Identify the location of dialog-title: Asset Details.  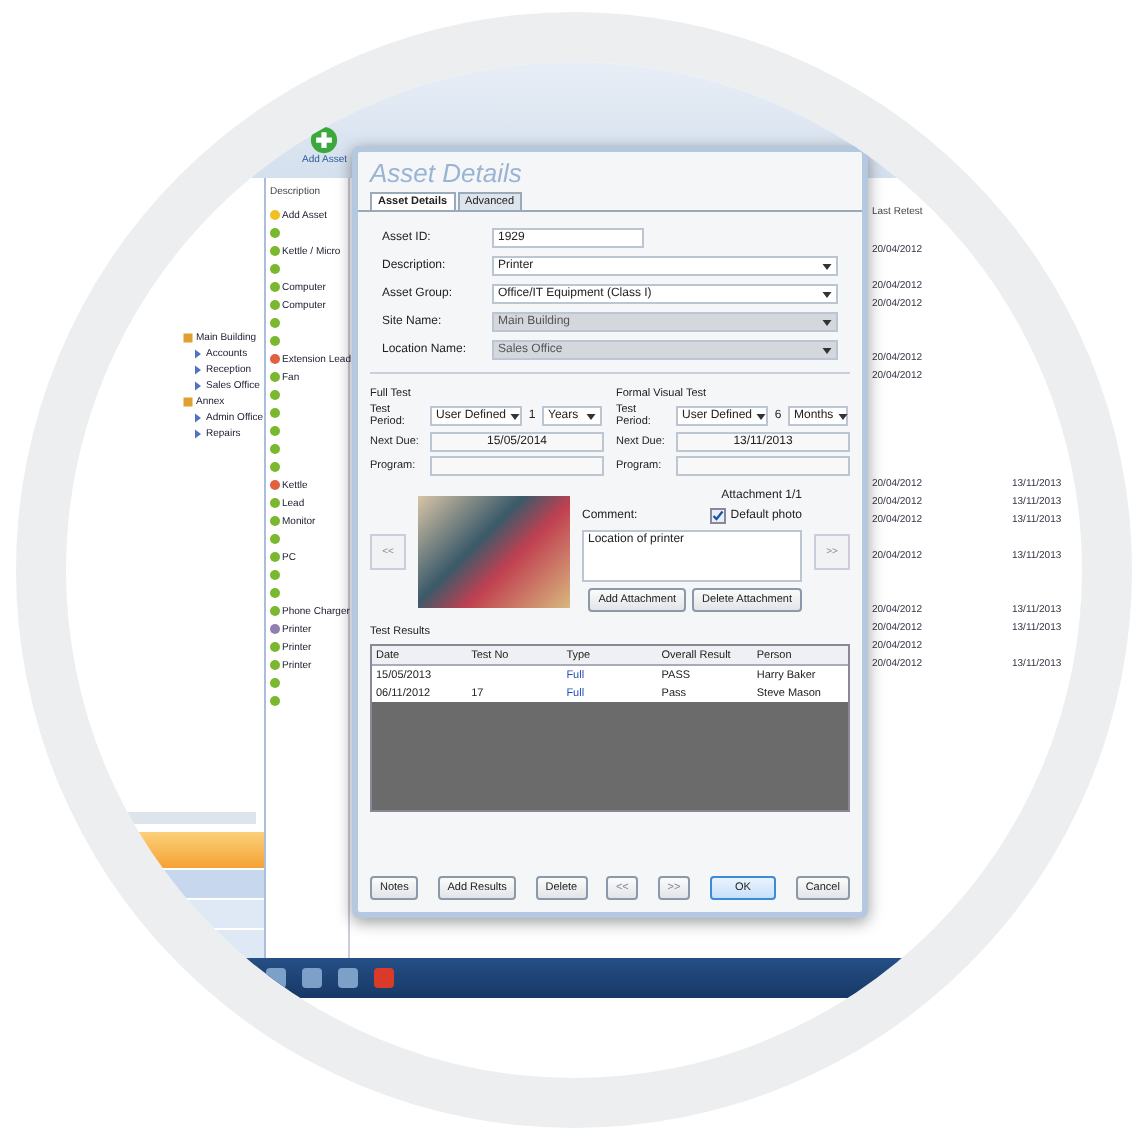
(445, 174).